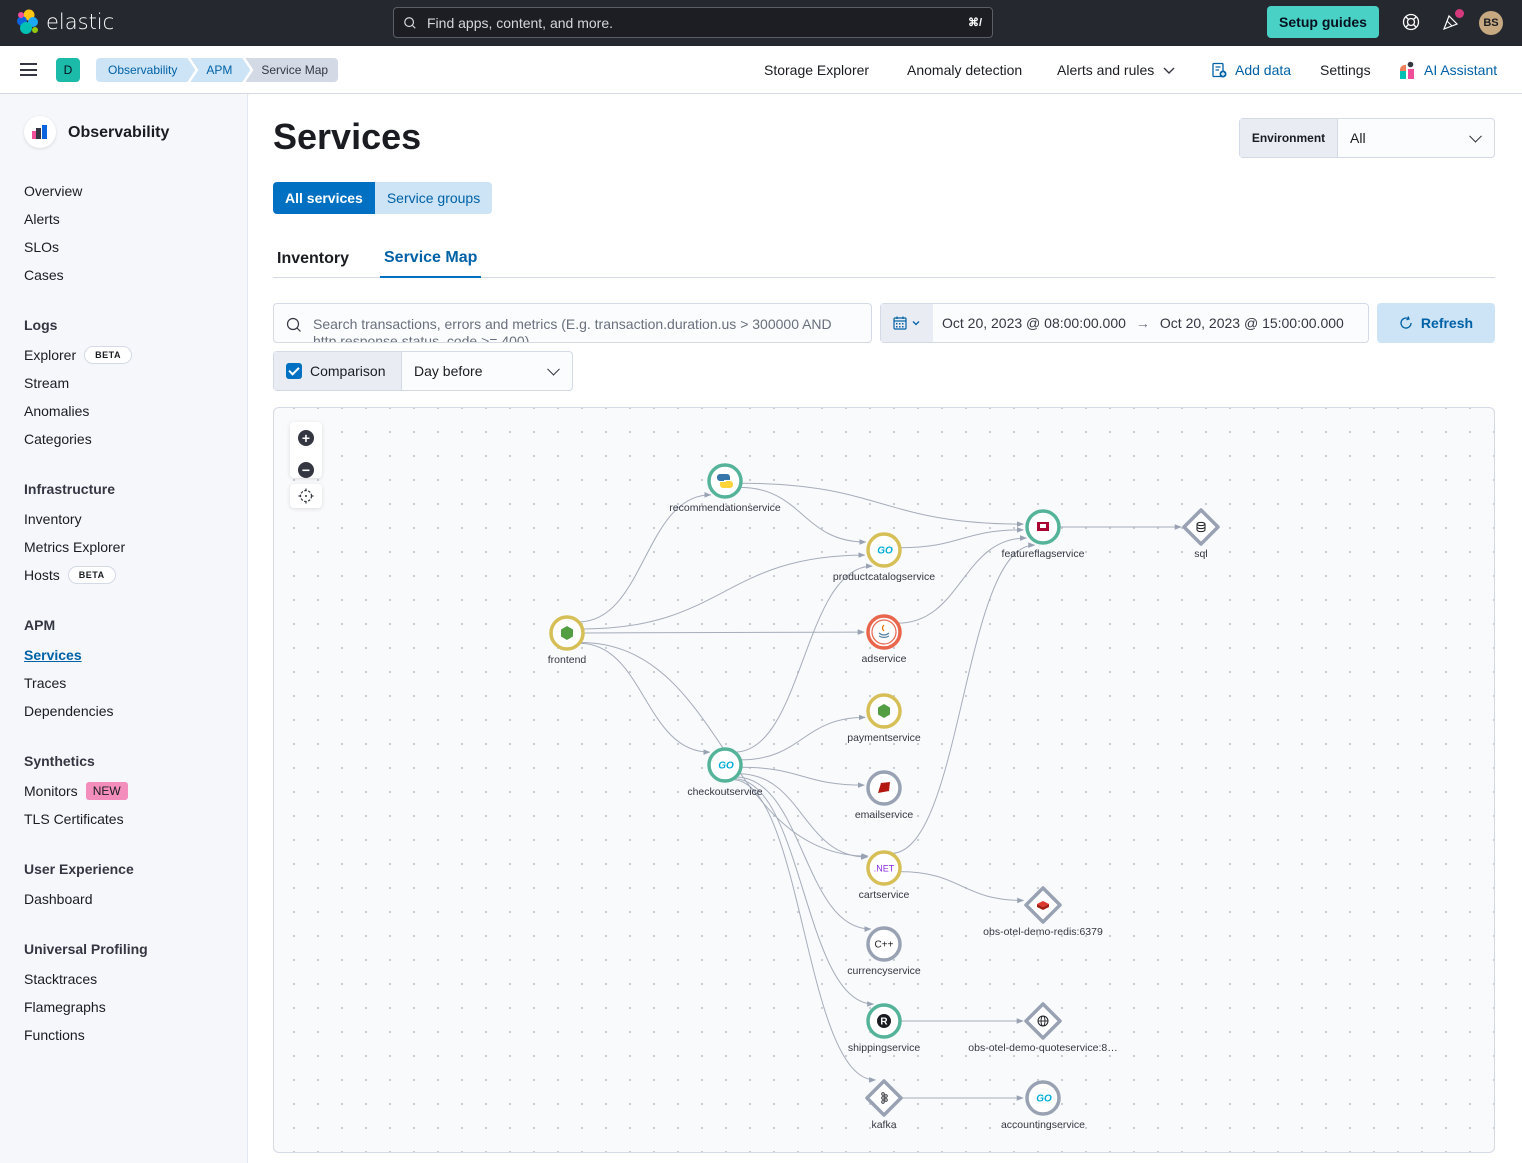 Image resolution: width=1522 pixels, height=1163 pixels. I want to click on node-featureflagservice: featureflagservice, so click(1043, 534).